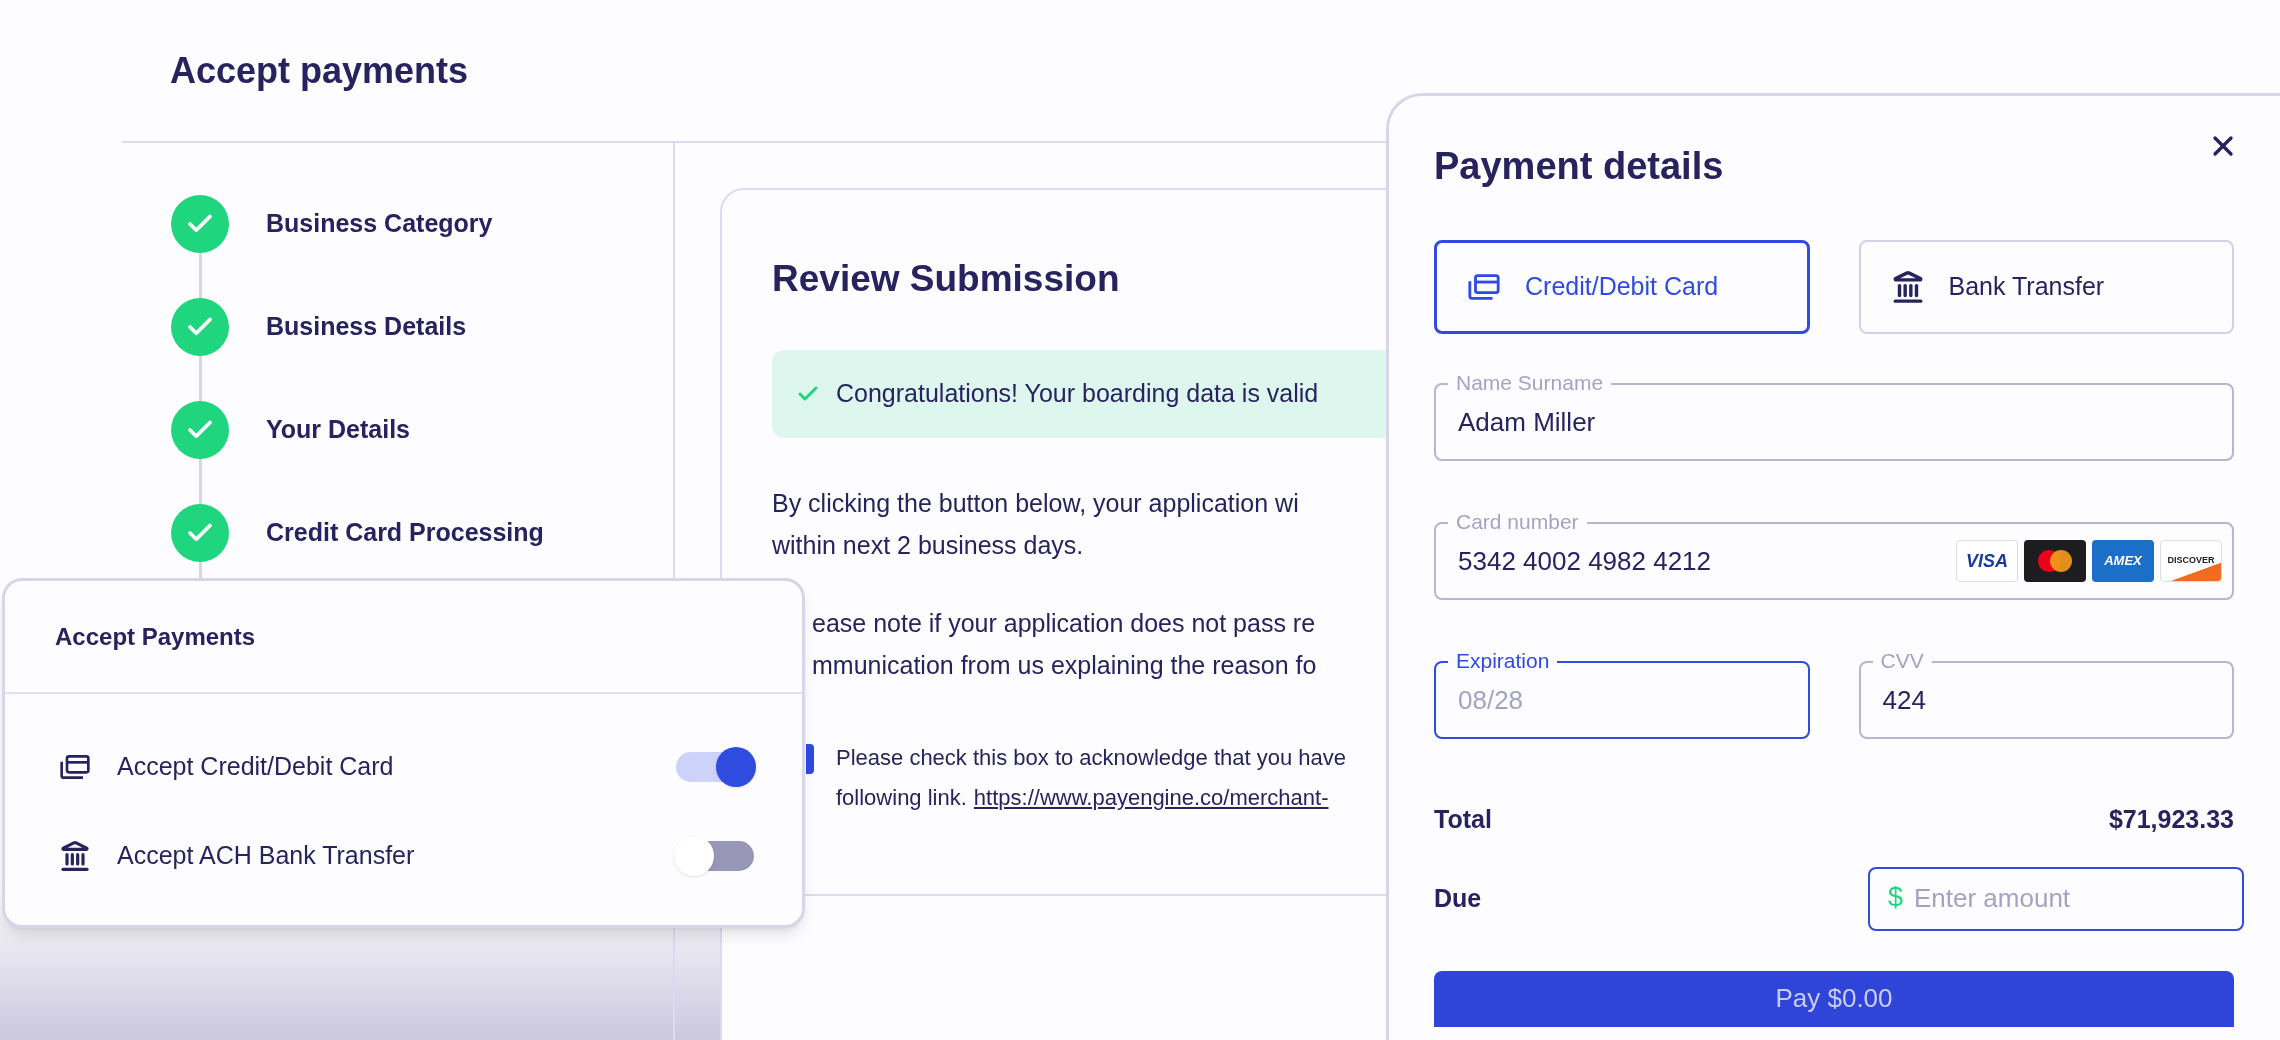 The width and height of the screenshot is (2280, 1040). Describe the element at coordinates (810, 758) in the screenshot. I see `checkbox` at that location.